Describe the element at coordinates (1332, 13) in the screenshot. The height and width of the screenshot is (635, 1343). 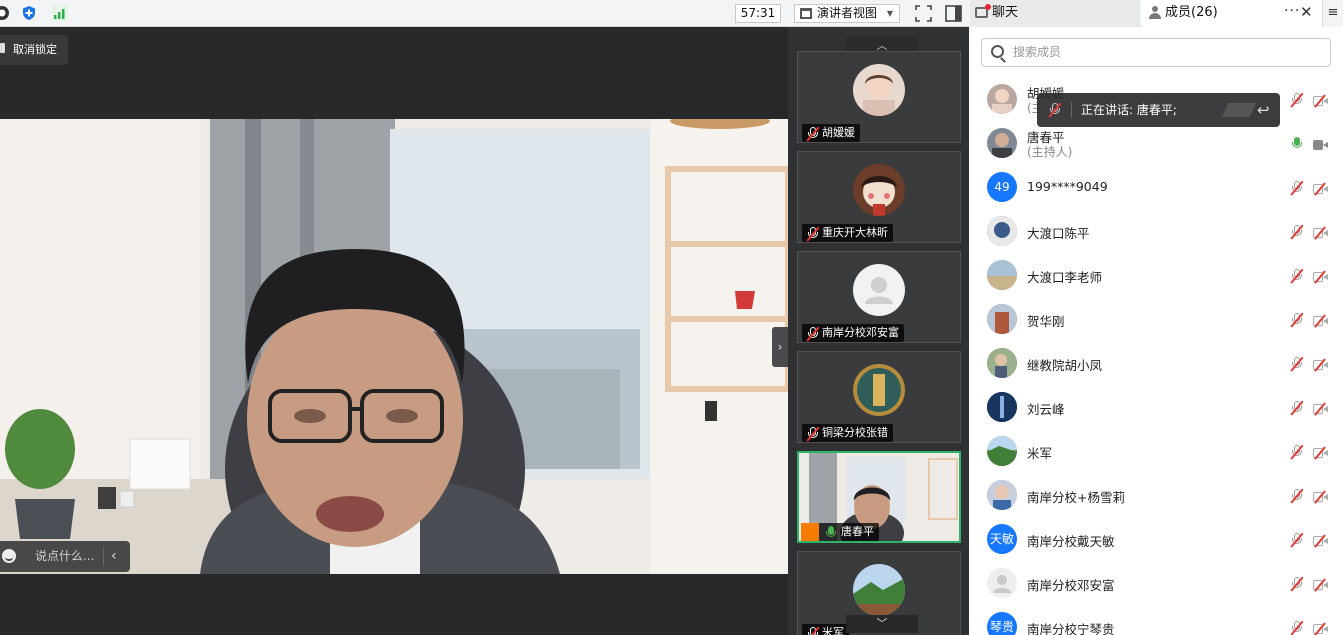
I see `menu-button: ≡` at that location.